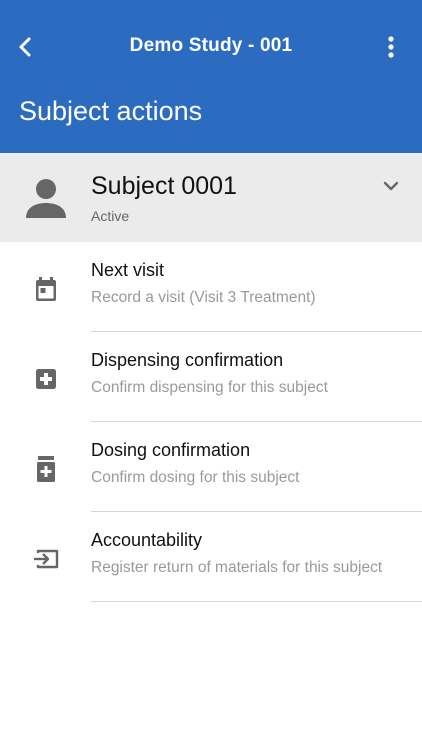 Image resolution: width=422 pixels, height=750 pixels. I want to click on more-options-button, so click(391, 47).